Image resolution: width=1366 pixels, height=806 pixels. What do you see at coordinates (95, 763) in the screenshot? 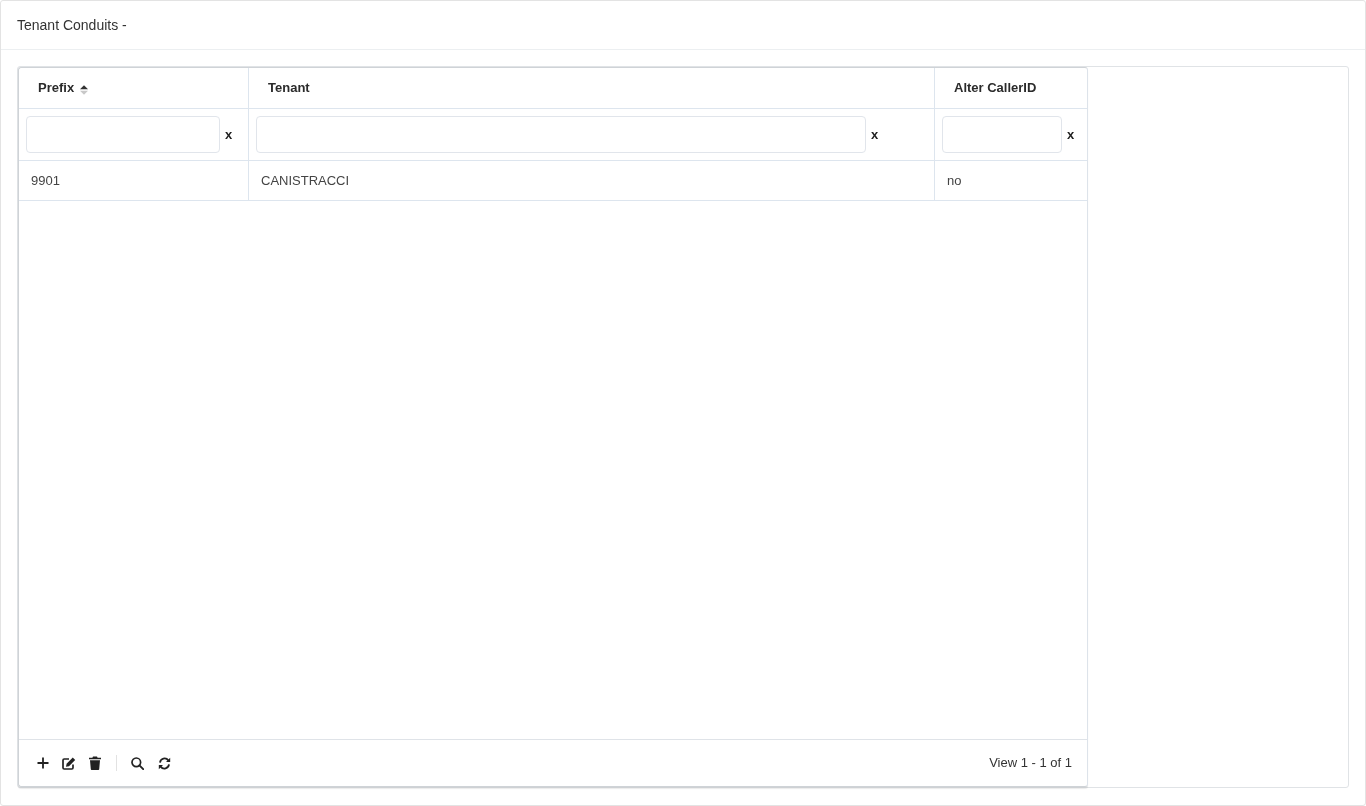
I see `trash-icon` at bounding box center [95, 763].